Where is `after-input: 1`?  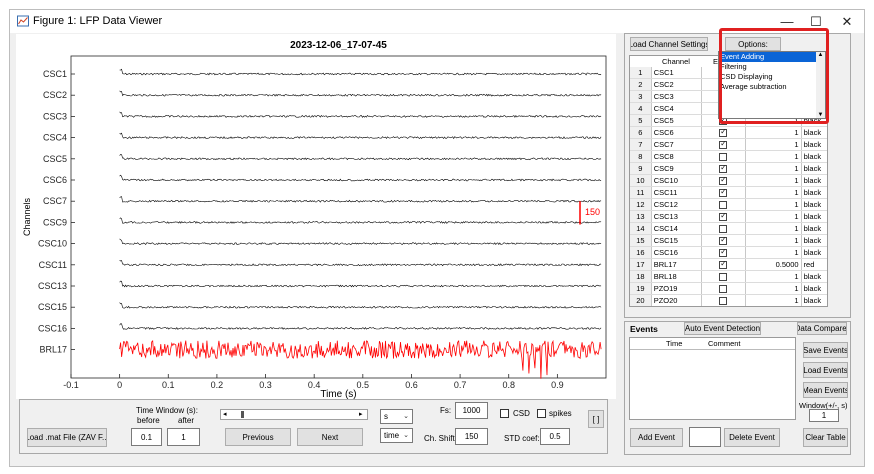
after-input: 1 is located at coordinates (183, 437).